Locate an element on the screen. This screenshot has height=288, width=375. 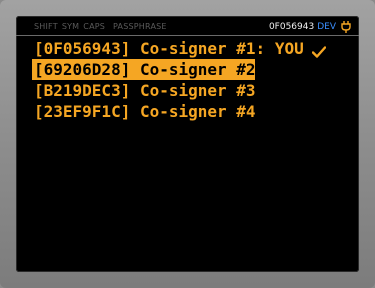
caps-indicator: CAPS is located at coordinates (94, 26).